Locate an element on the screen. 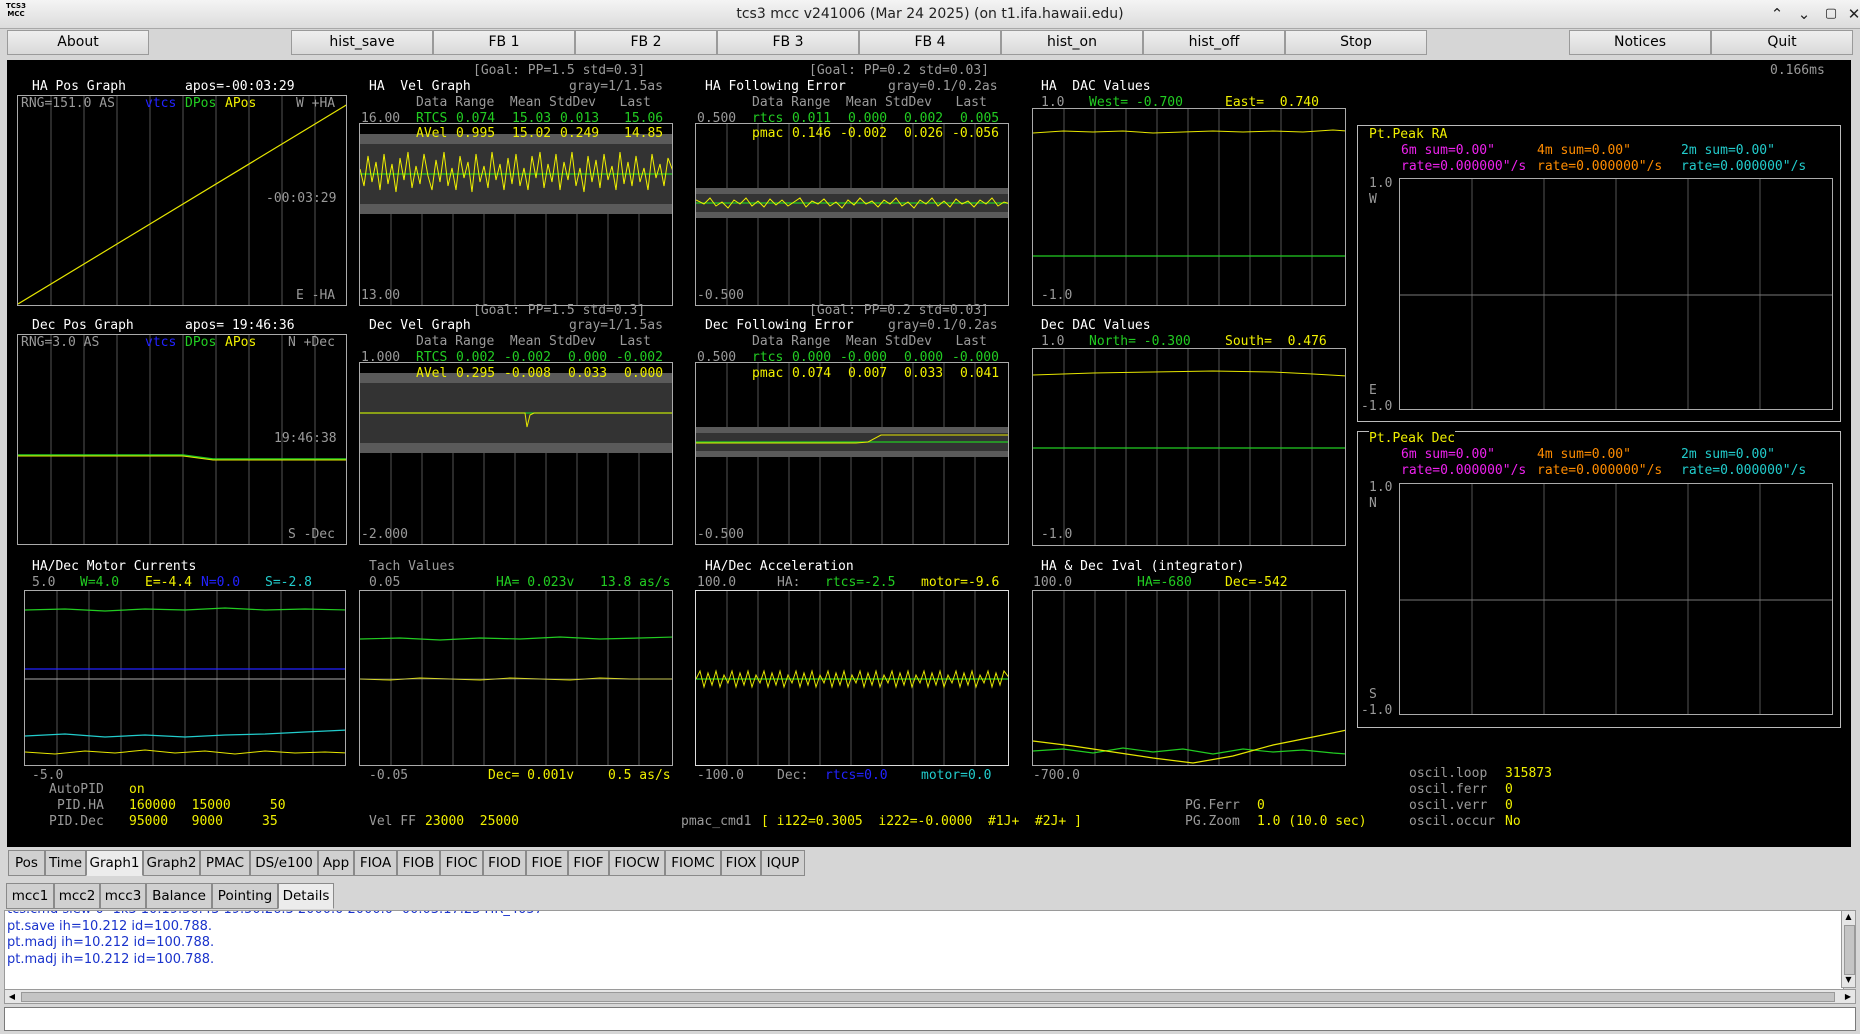 The width and height of the screenshot is (1860, 1034). peak-dec-plot is located at coordinates (1616, 599).